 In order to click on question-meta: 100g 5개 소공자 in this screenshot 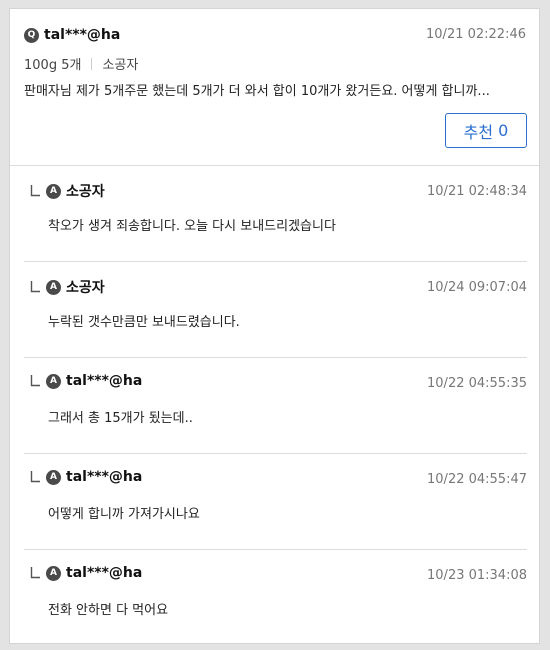, I will do `click(81, 63)`.